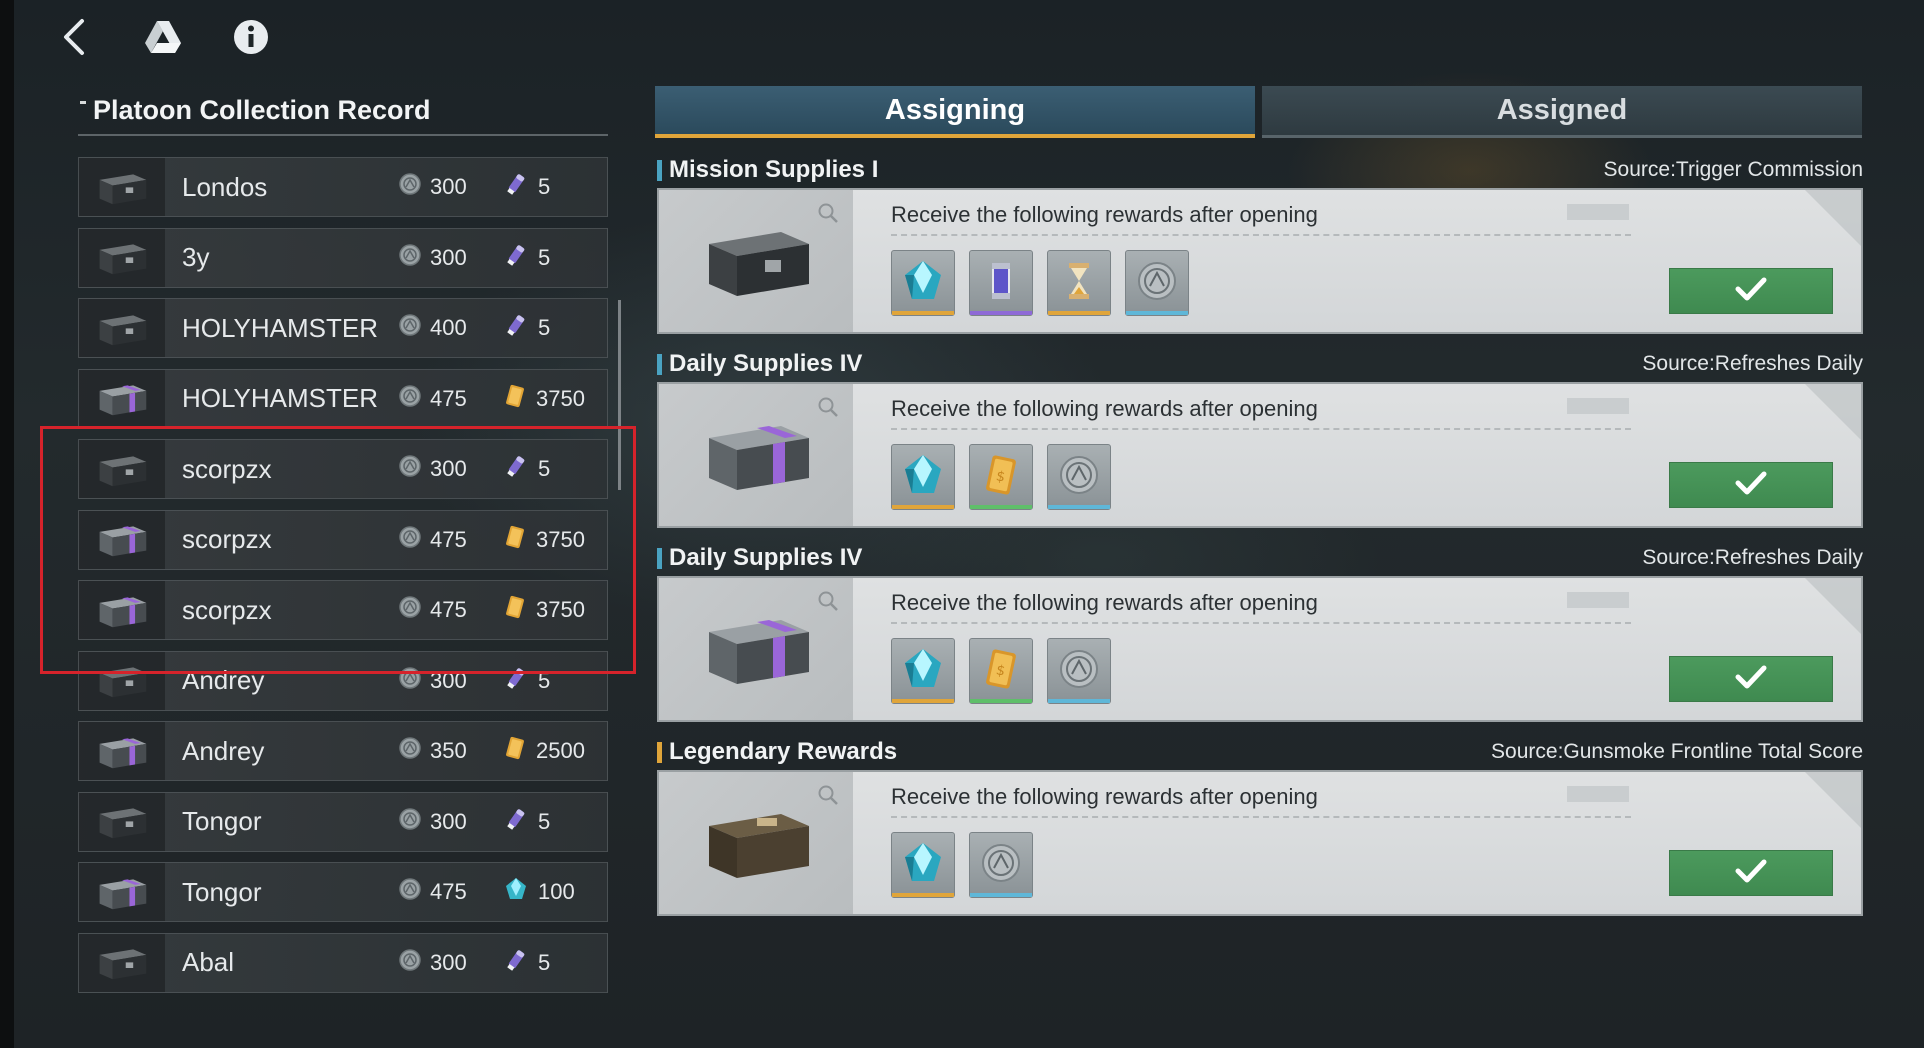 This screenshot has width=1924, height=1048. I want to click on record-reward: 100, so click(539, 892).